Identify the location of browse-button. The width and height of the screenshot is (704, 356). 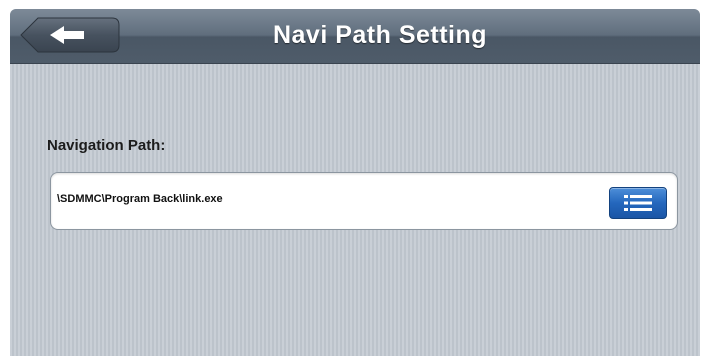
(638, 203).